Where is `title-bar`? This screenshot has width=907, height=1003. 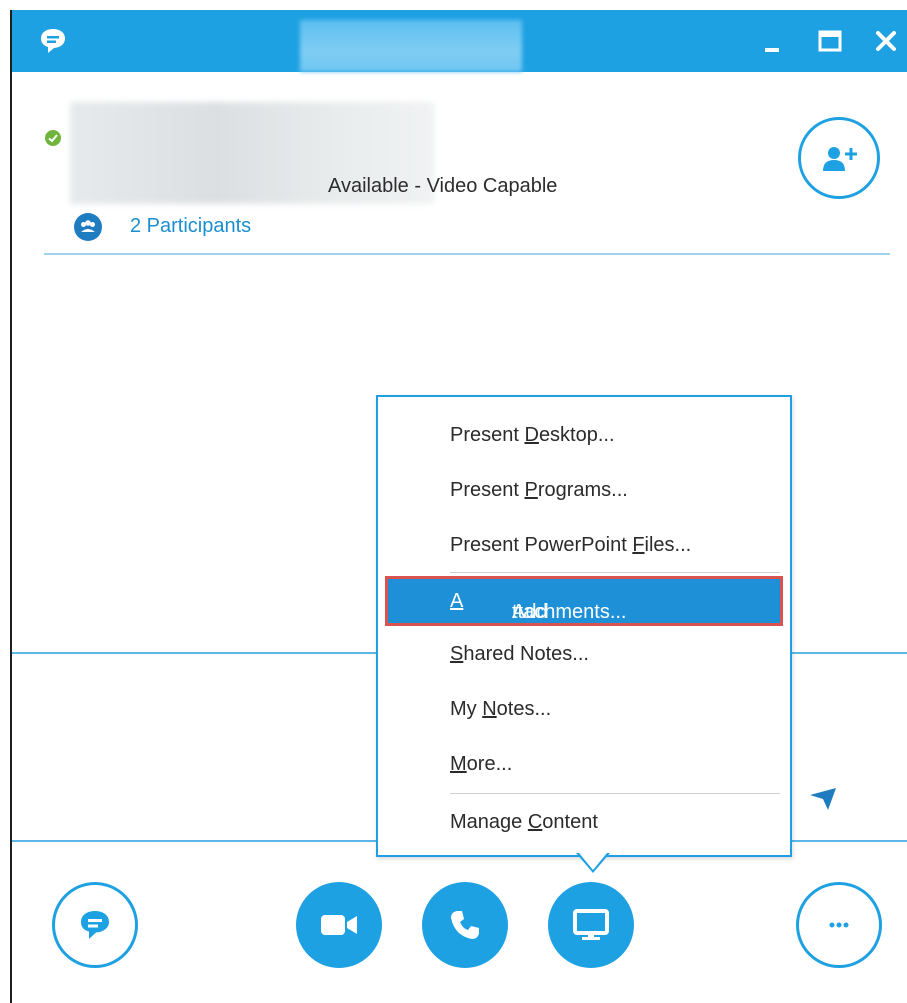
title-bar is located at coordinates (459, 41).